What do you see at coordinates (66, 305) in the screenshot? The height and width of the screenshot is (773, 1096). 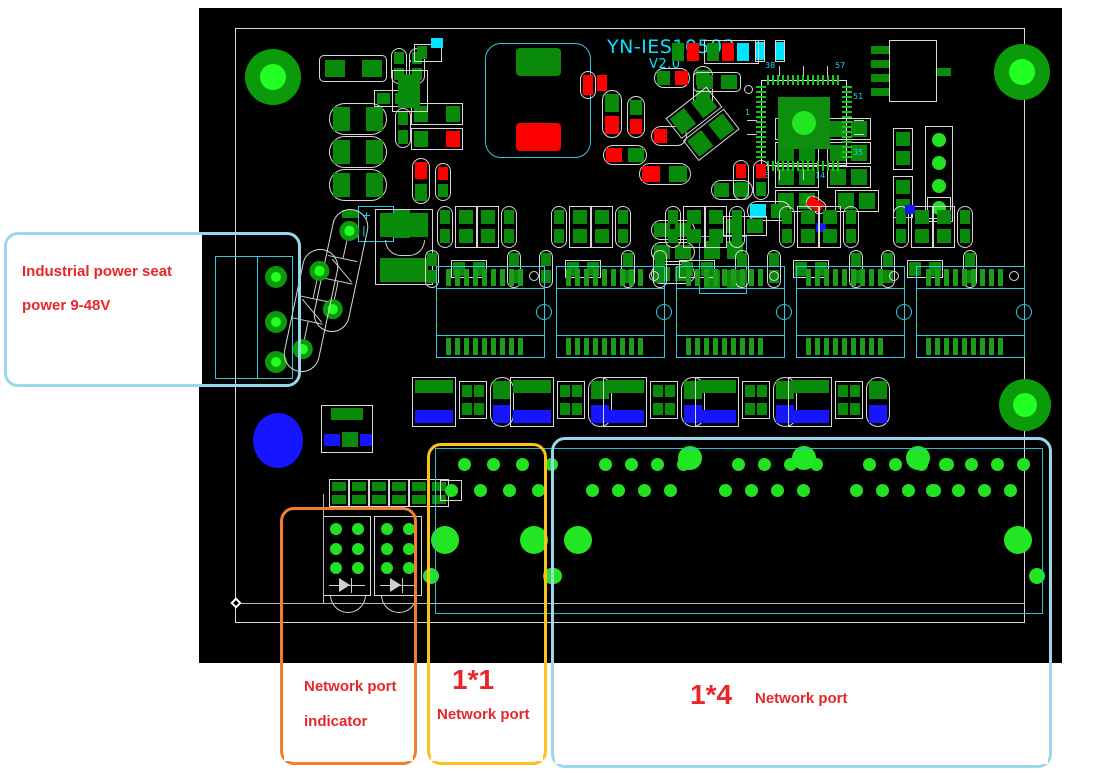 I see `power-callout-line2: power 9-48V` at bounding box center [66, 305].